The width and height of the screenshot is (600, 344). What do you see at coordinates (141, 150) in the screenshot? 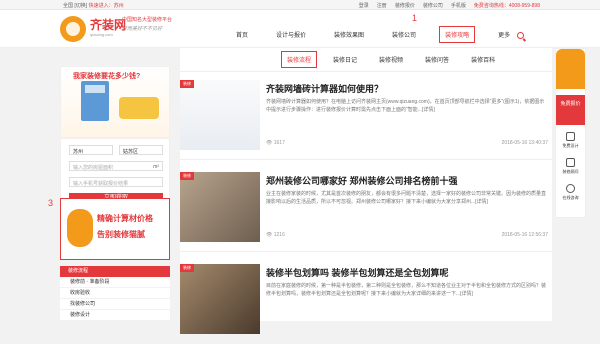
I see `district-select: 姑苏区` at bounding box center [141, 150].